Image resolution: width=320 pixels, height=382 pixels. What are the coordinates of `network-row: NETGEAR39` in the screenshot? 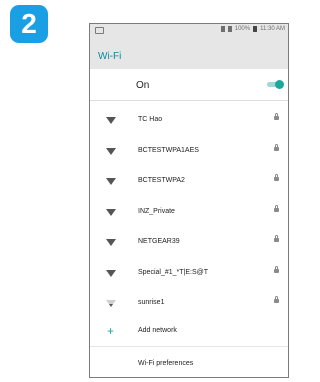 It's located at (189, 243).